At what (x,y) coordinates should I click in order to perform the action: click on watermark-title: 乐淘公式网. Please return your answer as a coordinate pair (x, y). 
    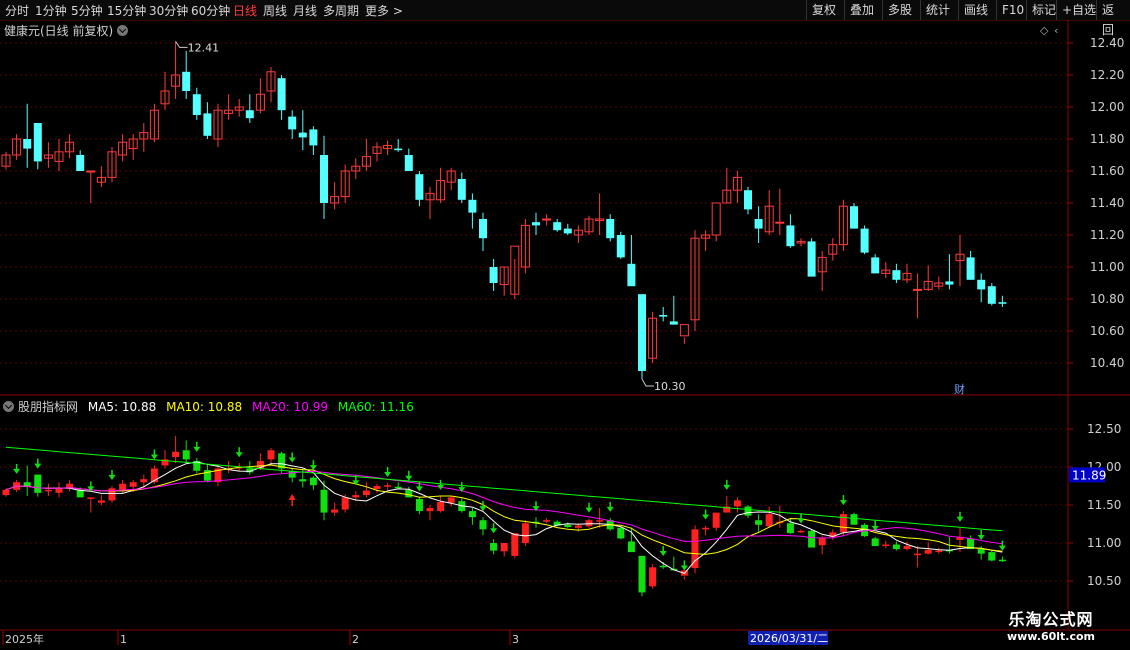
    Looking at the image, I should click on (1051, 619).